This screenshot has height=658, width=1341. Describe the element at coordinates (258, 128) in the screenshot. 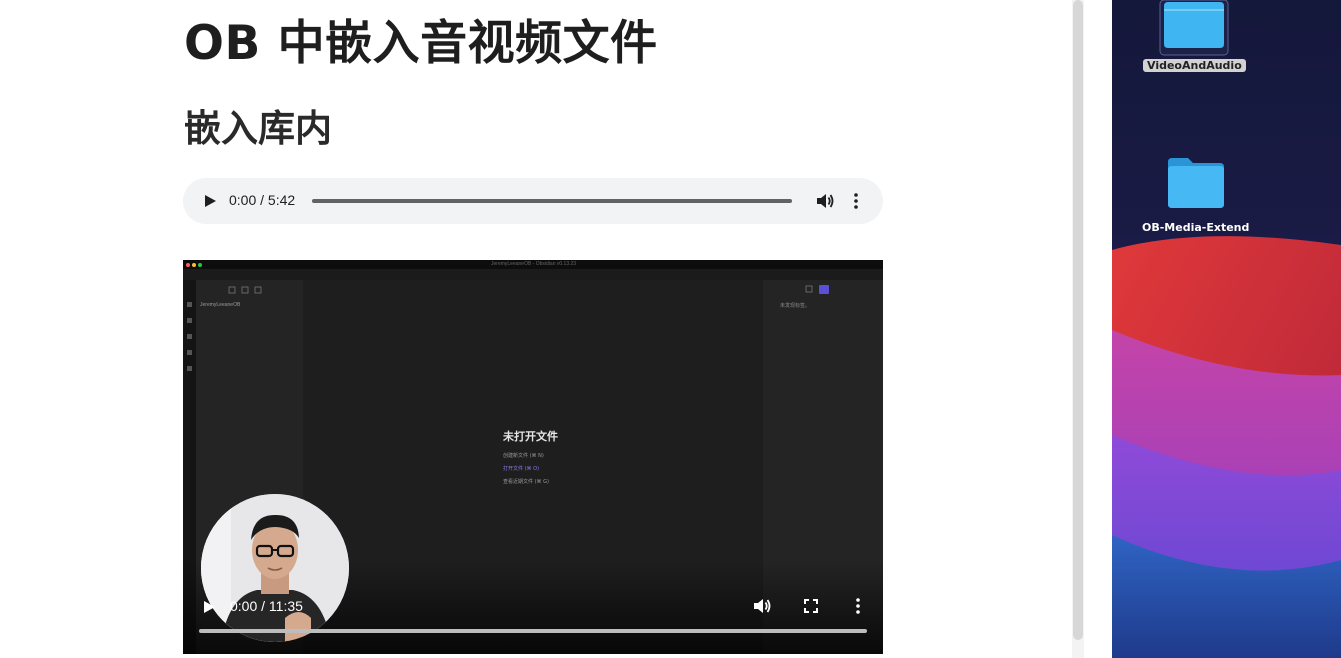

I see `note-heading: 嵌入库内` at that location.